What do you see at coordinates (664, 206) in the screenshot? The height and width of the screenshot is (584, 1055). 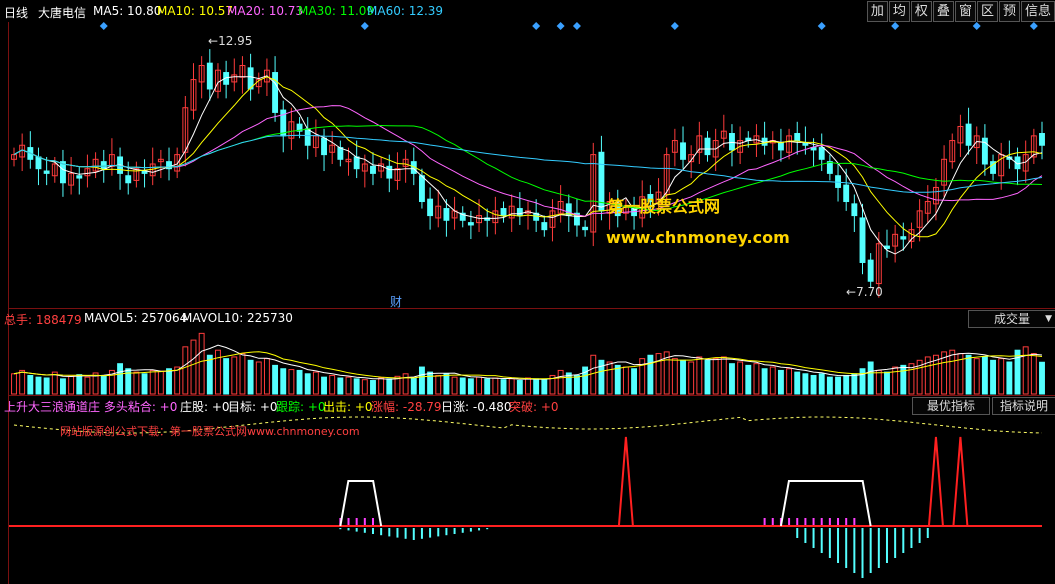 I see `watermark-title: 第一股票公式网` at bounding box center [664, 206].